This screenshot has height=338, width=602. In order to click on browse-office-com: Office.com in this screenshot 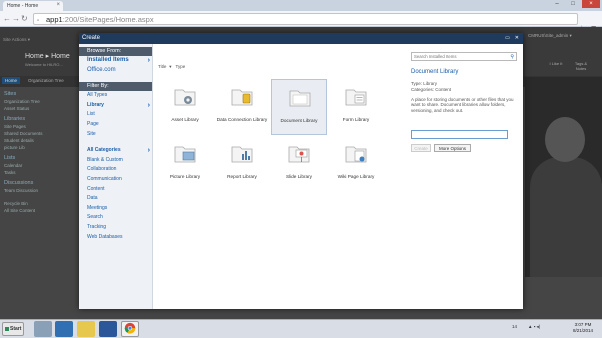, I will do `click(115, 71)`.